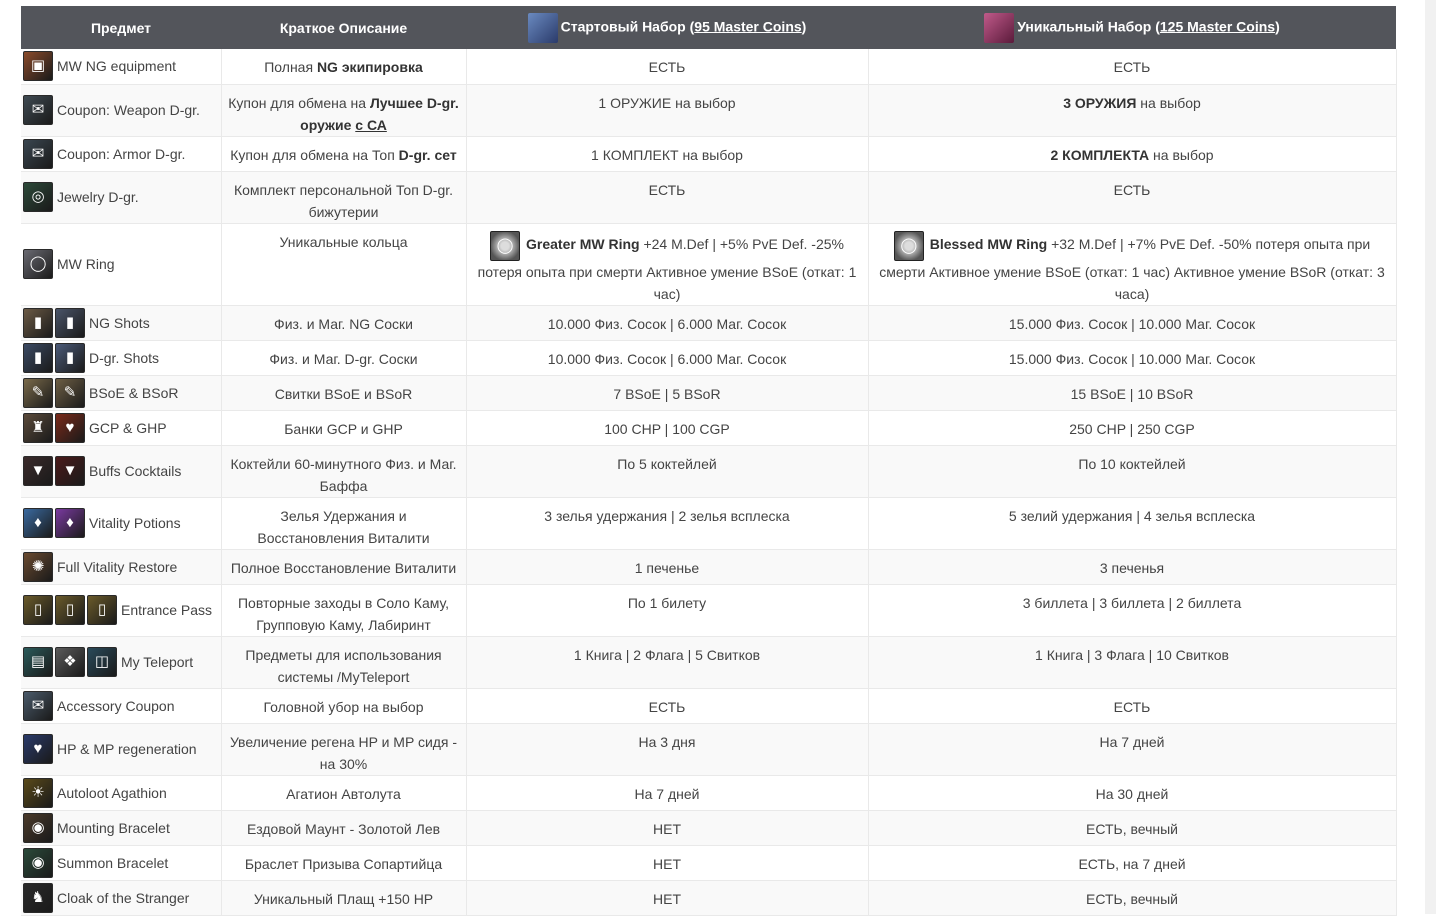 The image size is (1436, 916). I want to click on item-icons: ▼ ▼, so click(55, 471).